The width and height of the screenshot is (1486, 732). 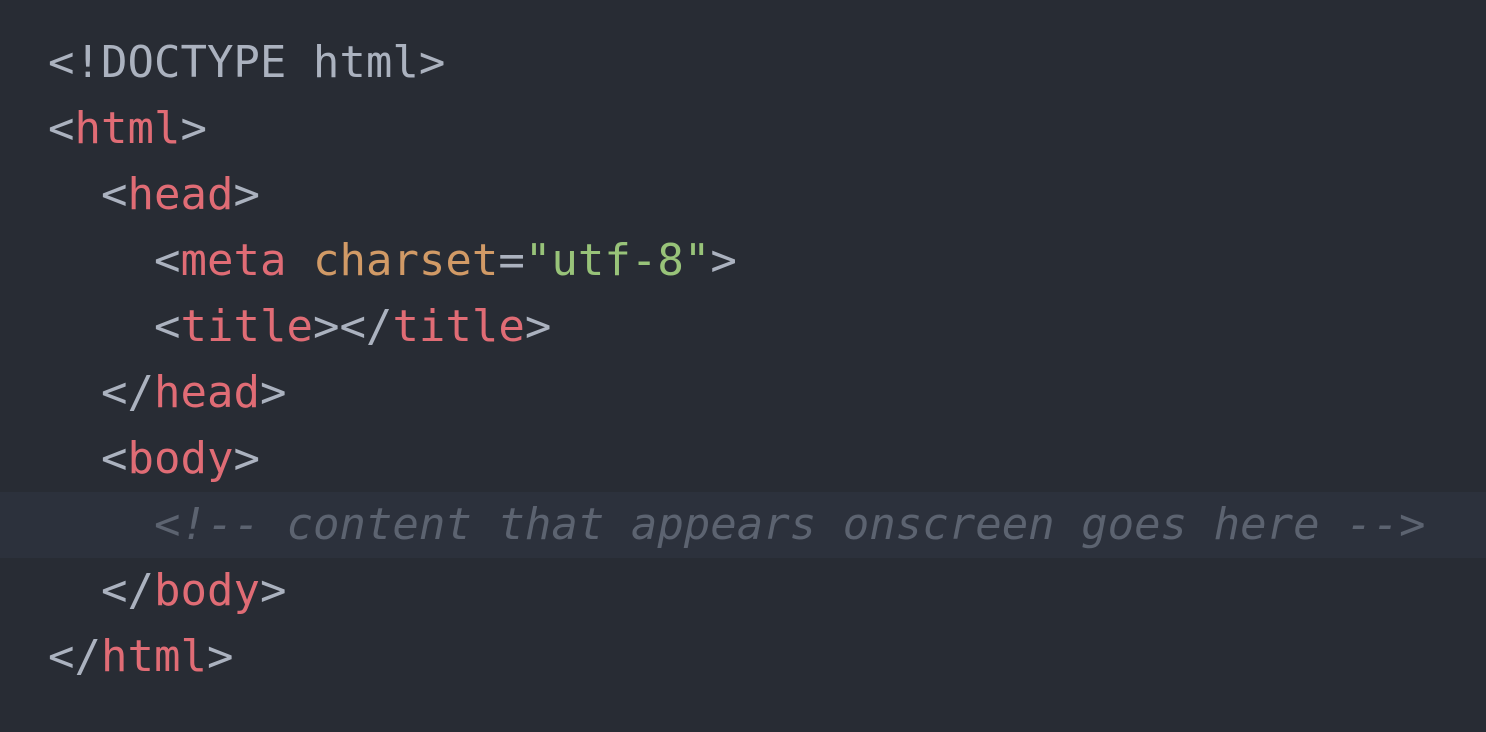 I want to click on attribute-name: charset, so click(x=405, y=260).